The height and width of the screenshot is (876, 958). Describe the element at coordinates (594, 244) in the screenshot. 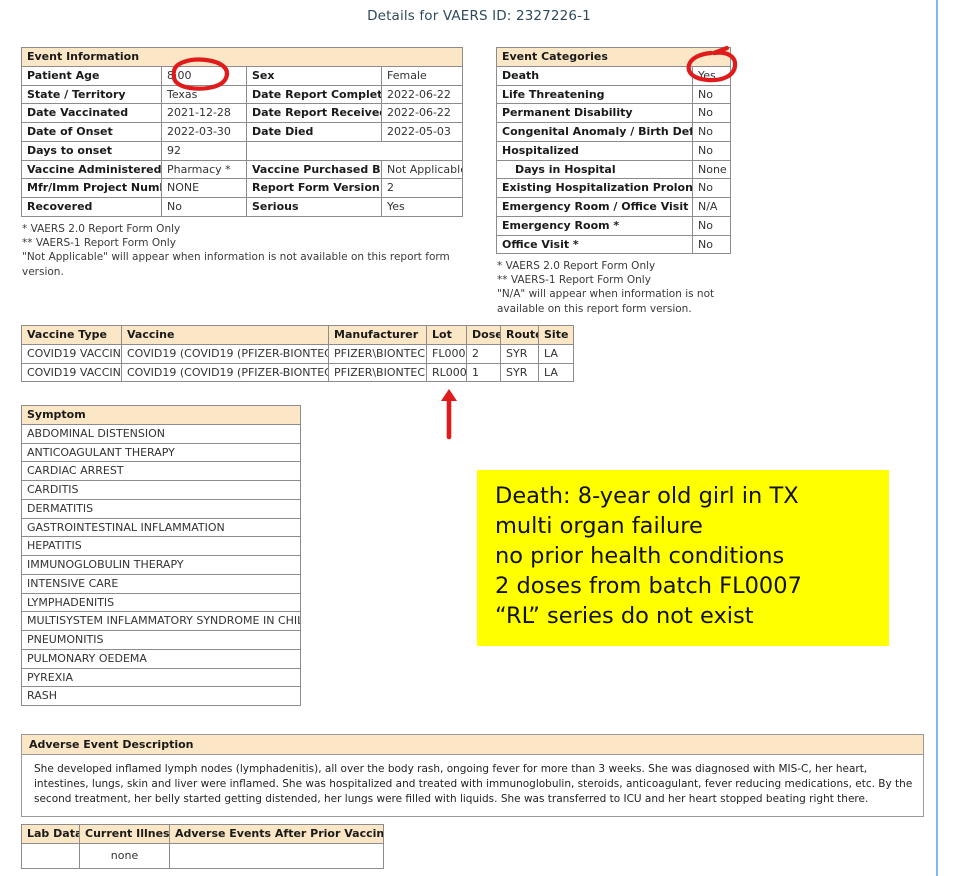

I see `event-category-label: Office Visit *` at that location.